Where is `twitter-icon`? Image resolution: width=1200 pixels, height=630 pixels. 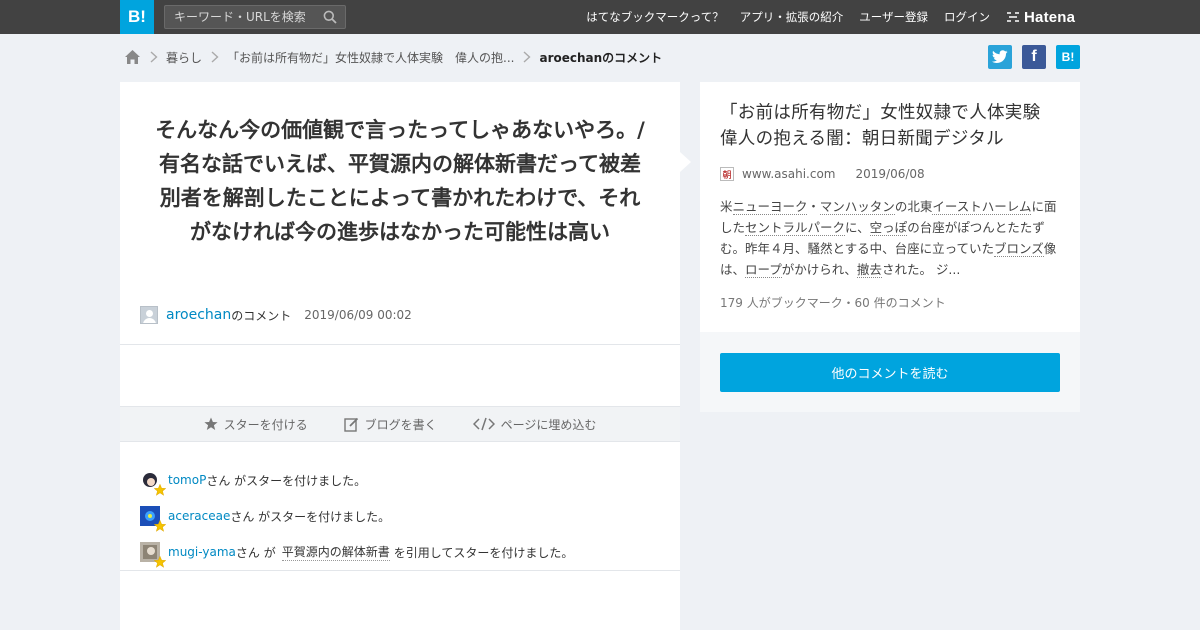
twitter-icon is located at coordinates (1000, 56).